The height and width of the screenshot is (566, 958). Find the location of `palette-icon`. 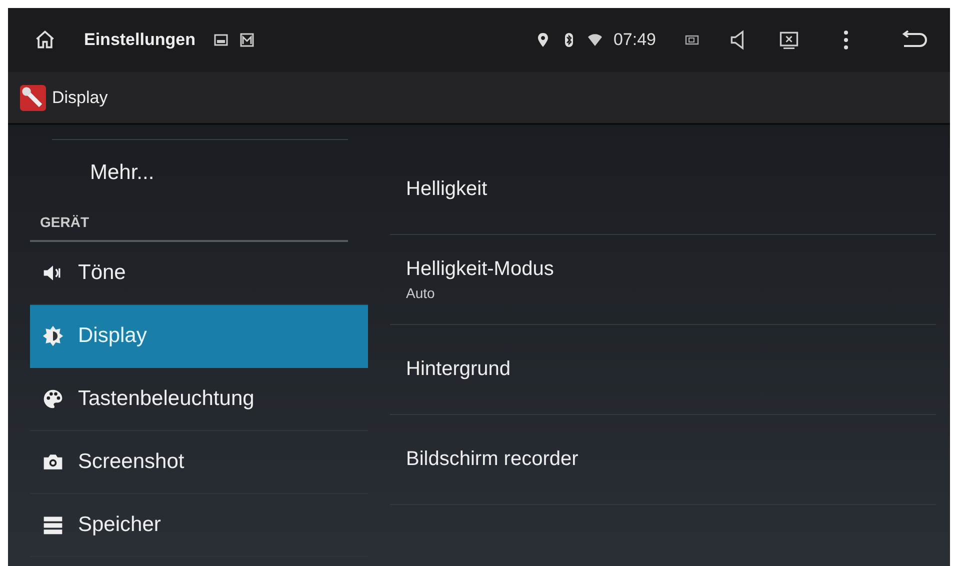

palette-icon is located at coordinates (53, 399).